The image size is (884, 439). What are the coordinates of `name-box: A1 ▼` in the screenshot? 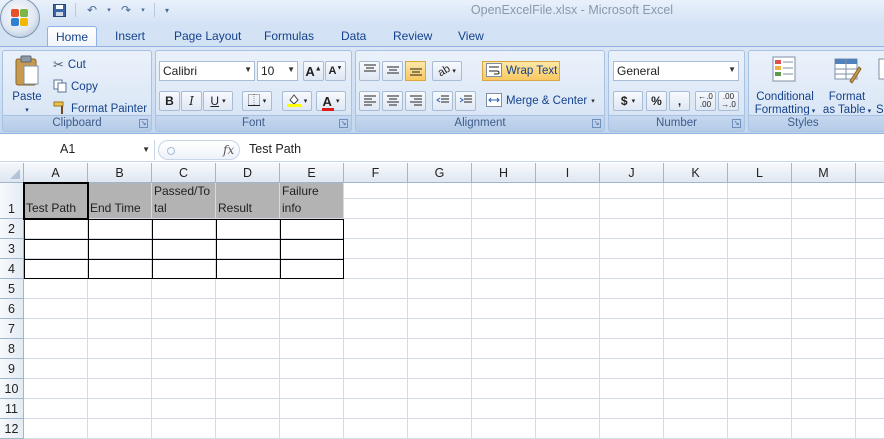 It's located at (77, 150).